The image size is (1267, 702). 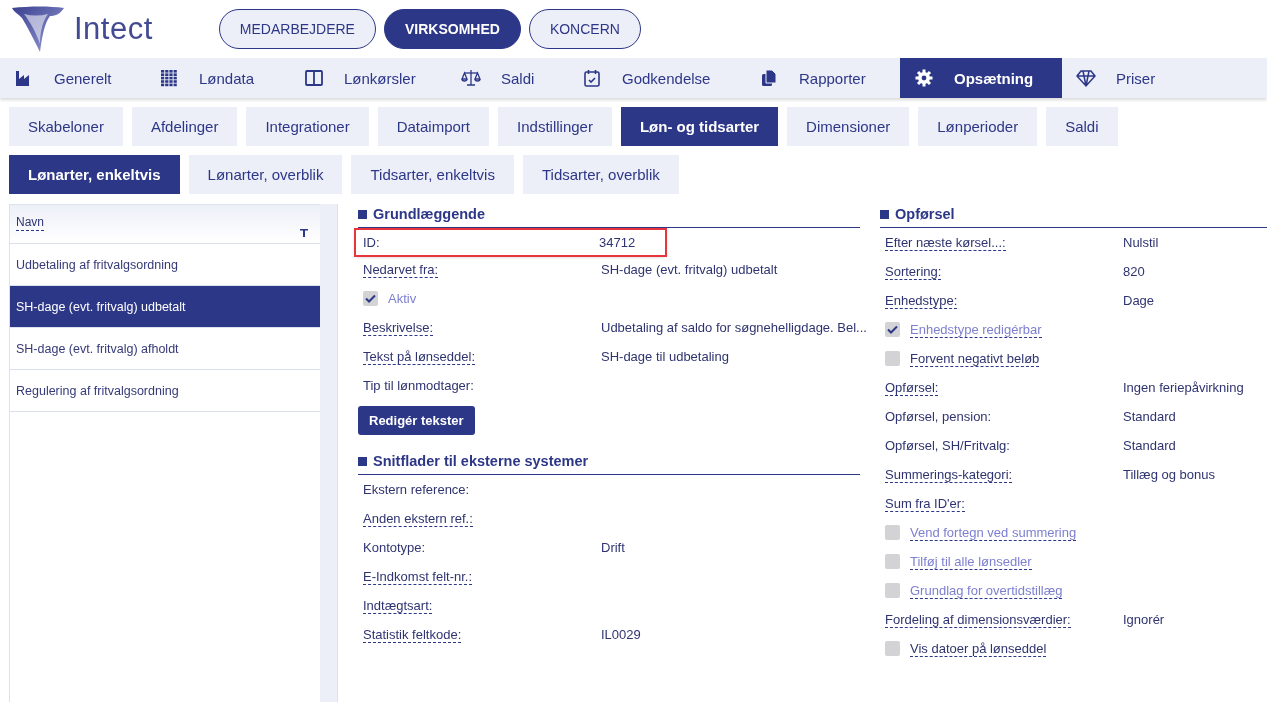 What do you see at coordinates (481, 461) in the screenshot?
I see `section-title: Snitflader til eksterne systemer` at bounding box center [481, 461].